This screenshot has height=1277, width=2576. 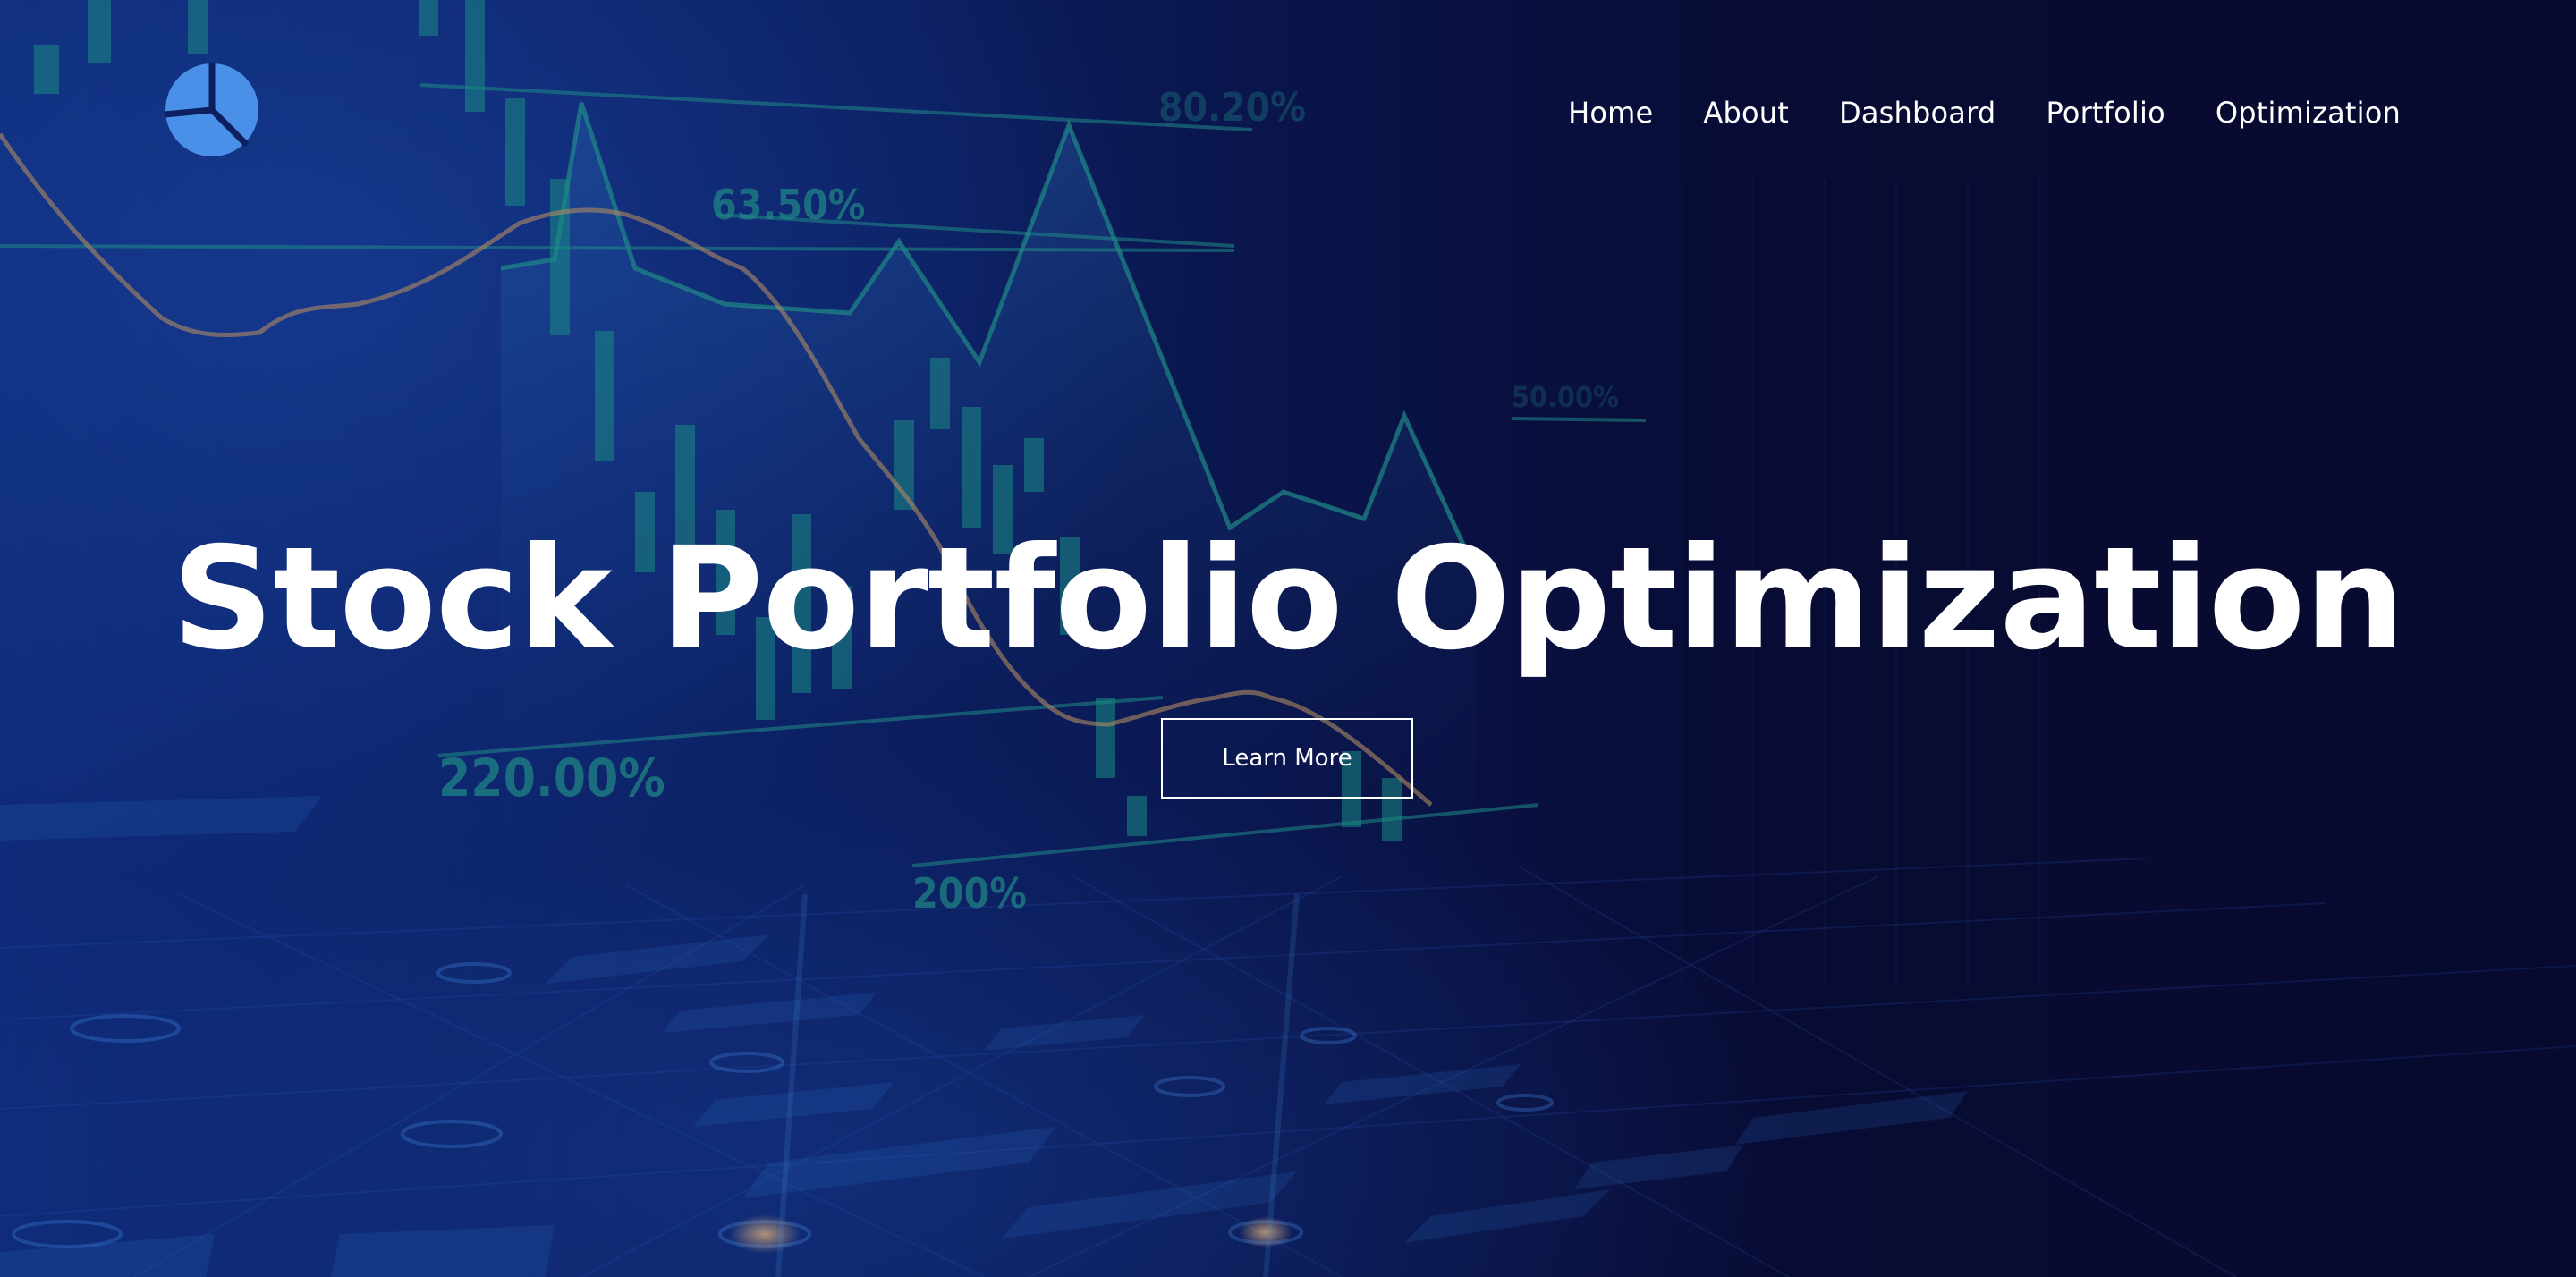 I want to click on nav-link-optimization: Optimization, so click(x=2308, y=112).